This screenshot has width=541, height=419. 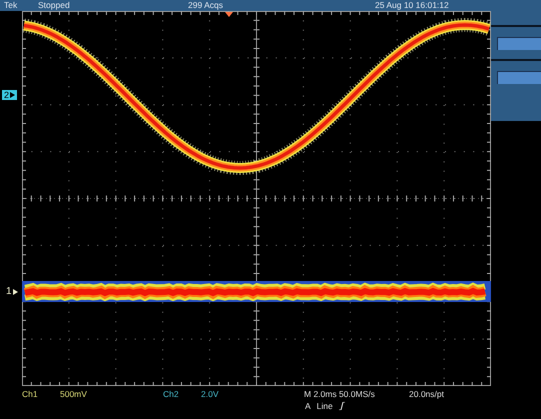 I want to click on resolution-readout: 20.0ns/pt, so click(x=426, y=394).